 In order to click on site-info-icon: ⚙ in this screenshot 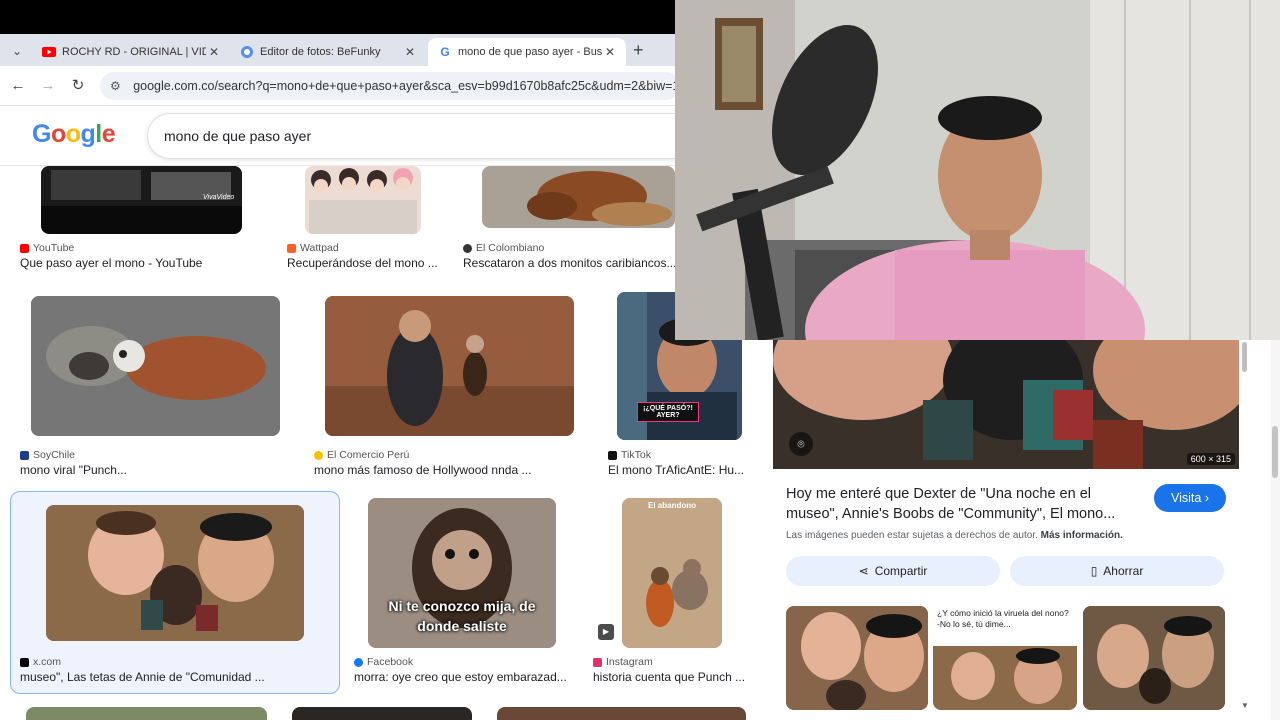, I will do `click(117, 86)`.